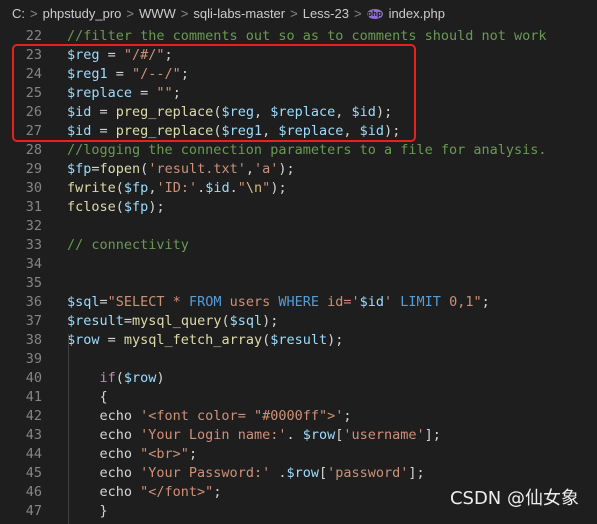 The width and height of the screenshot is (597, 524). Describe the element at coordinates (177, 321) in the screenshot. I see `code-token: mysql_query` at that location.